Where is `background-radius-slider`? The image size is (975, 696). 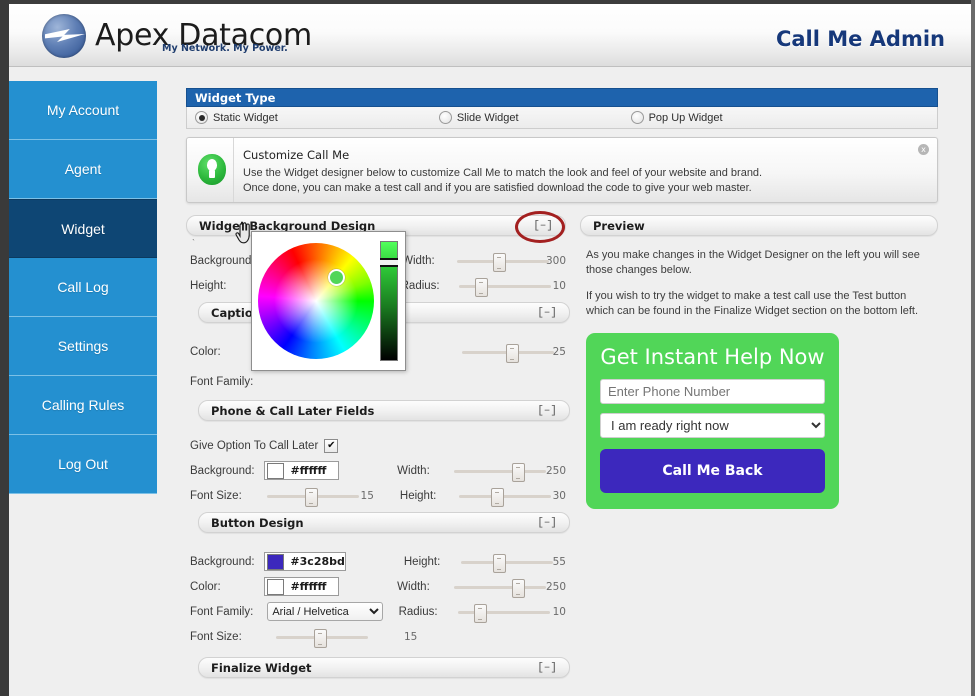
background-radius-slider is located at coordinates (505, 287).